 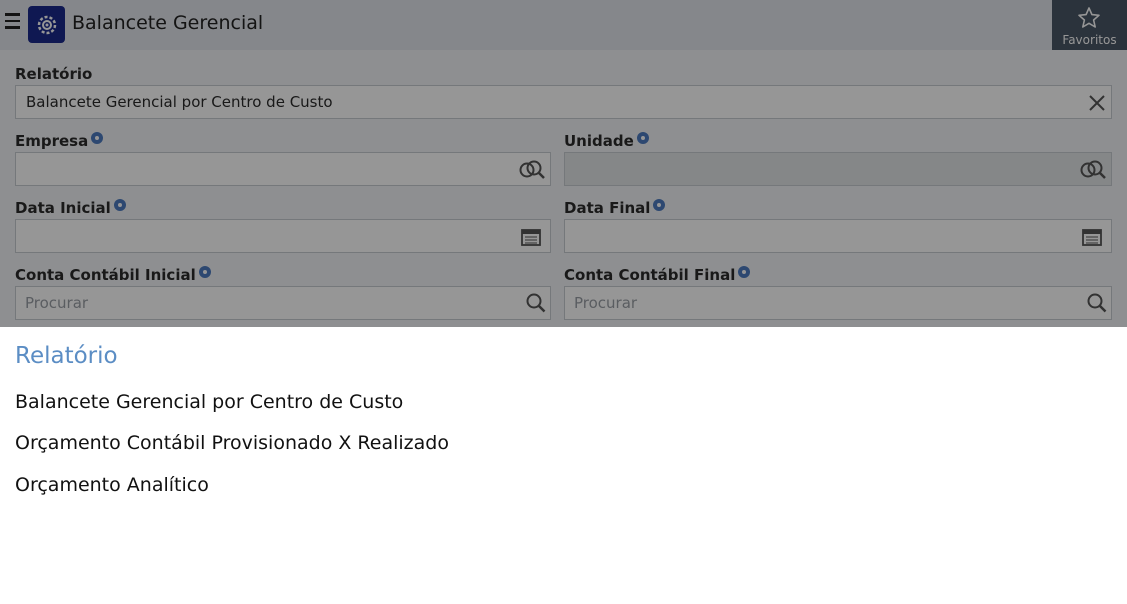 What do you see at coordinates (1089, 40) in the screenshot?
I see `favorites-label: Favoritos` at bounding box center [1089, 40].